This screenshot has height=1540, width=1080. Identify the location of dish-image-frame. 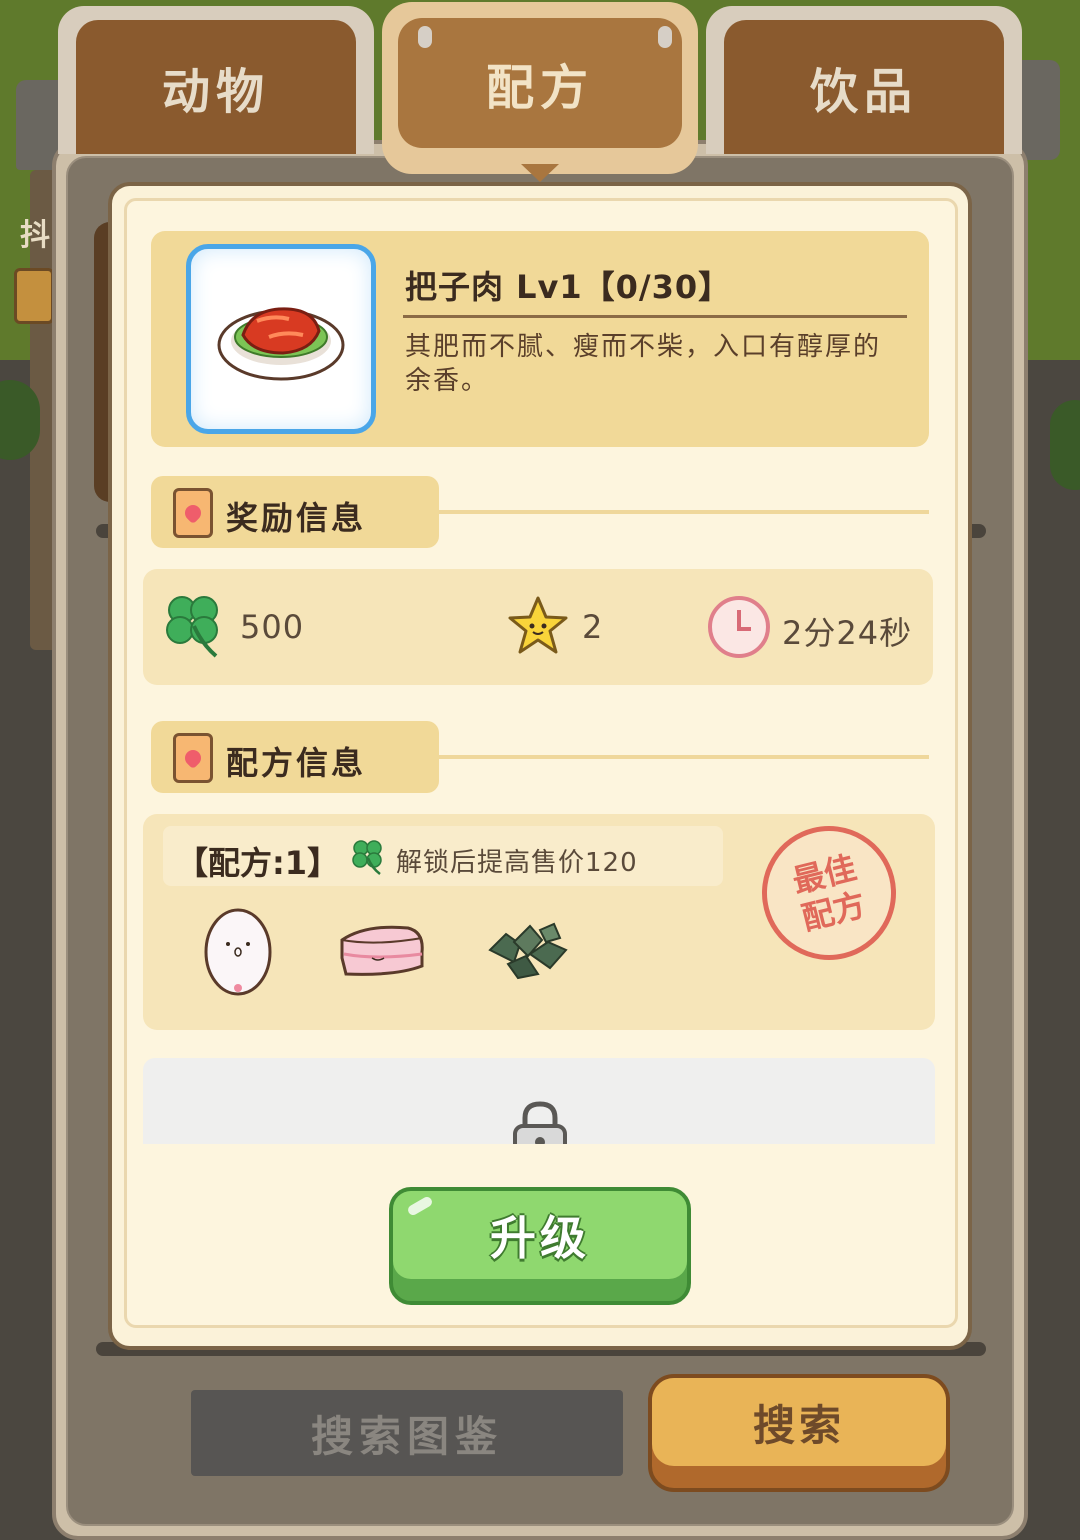
(281, 339).